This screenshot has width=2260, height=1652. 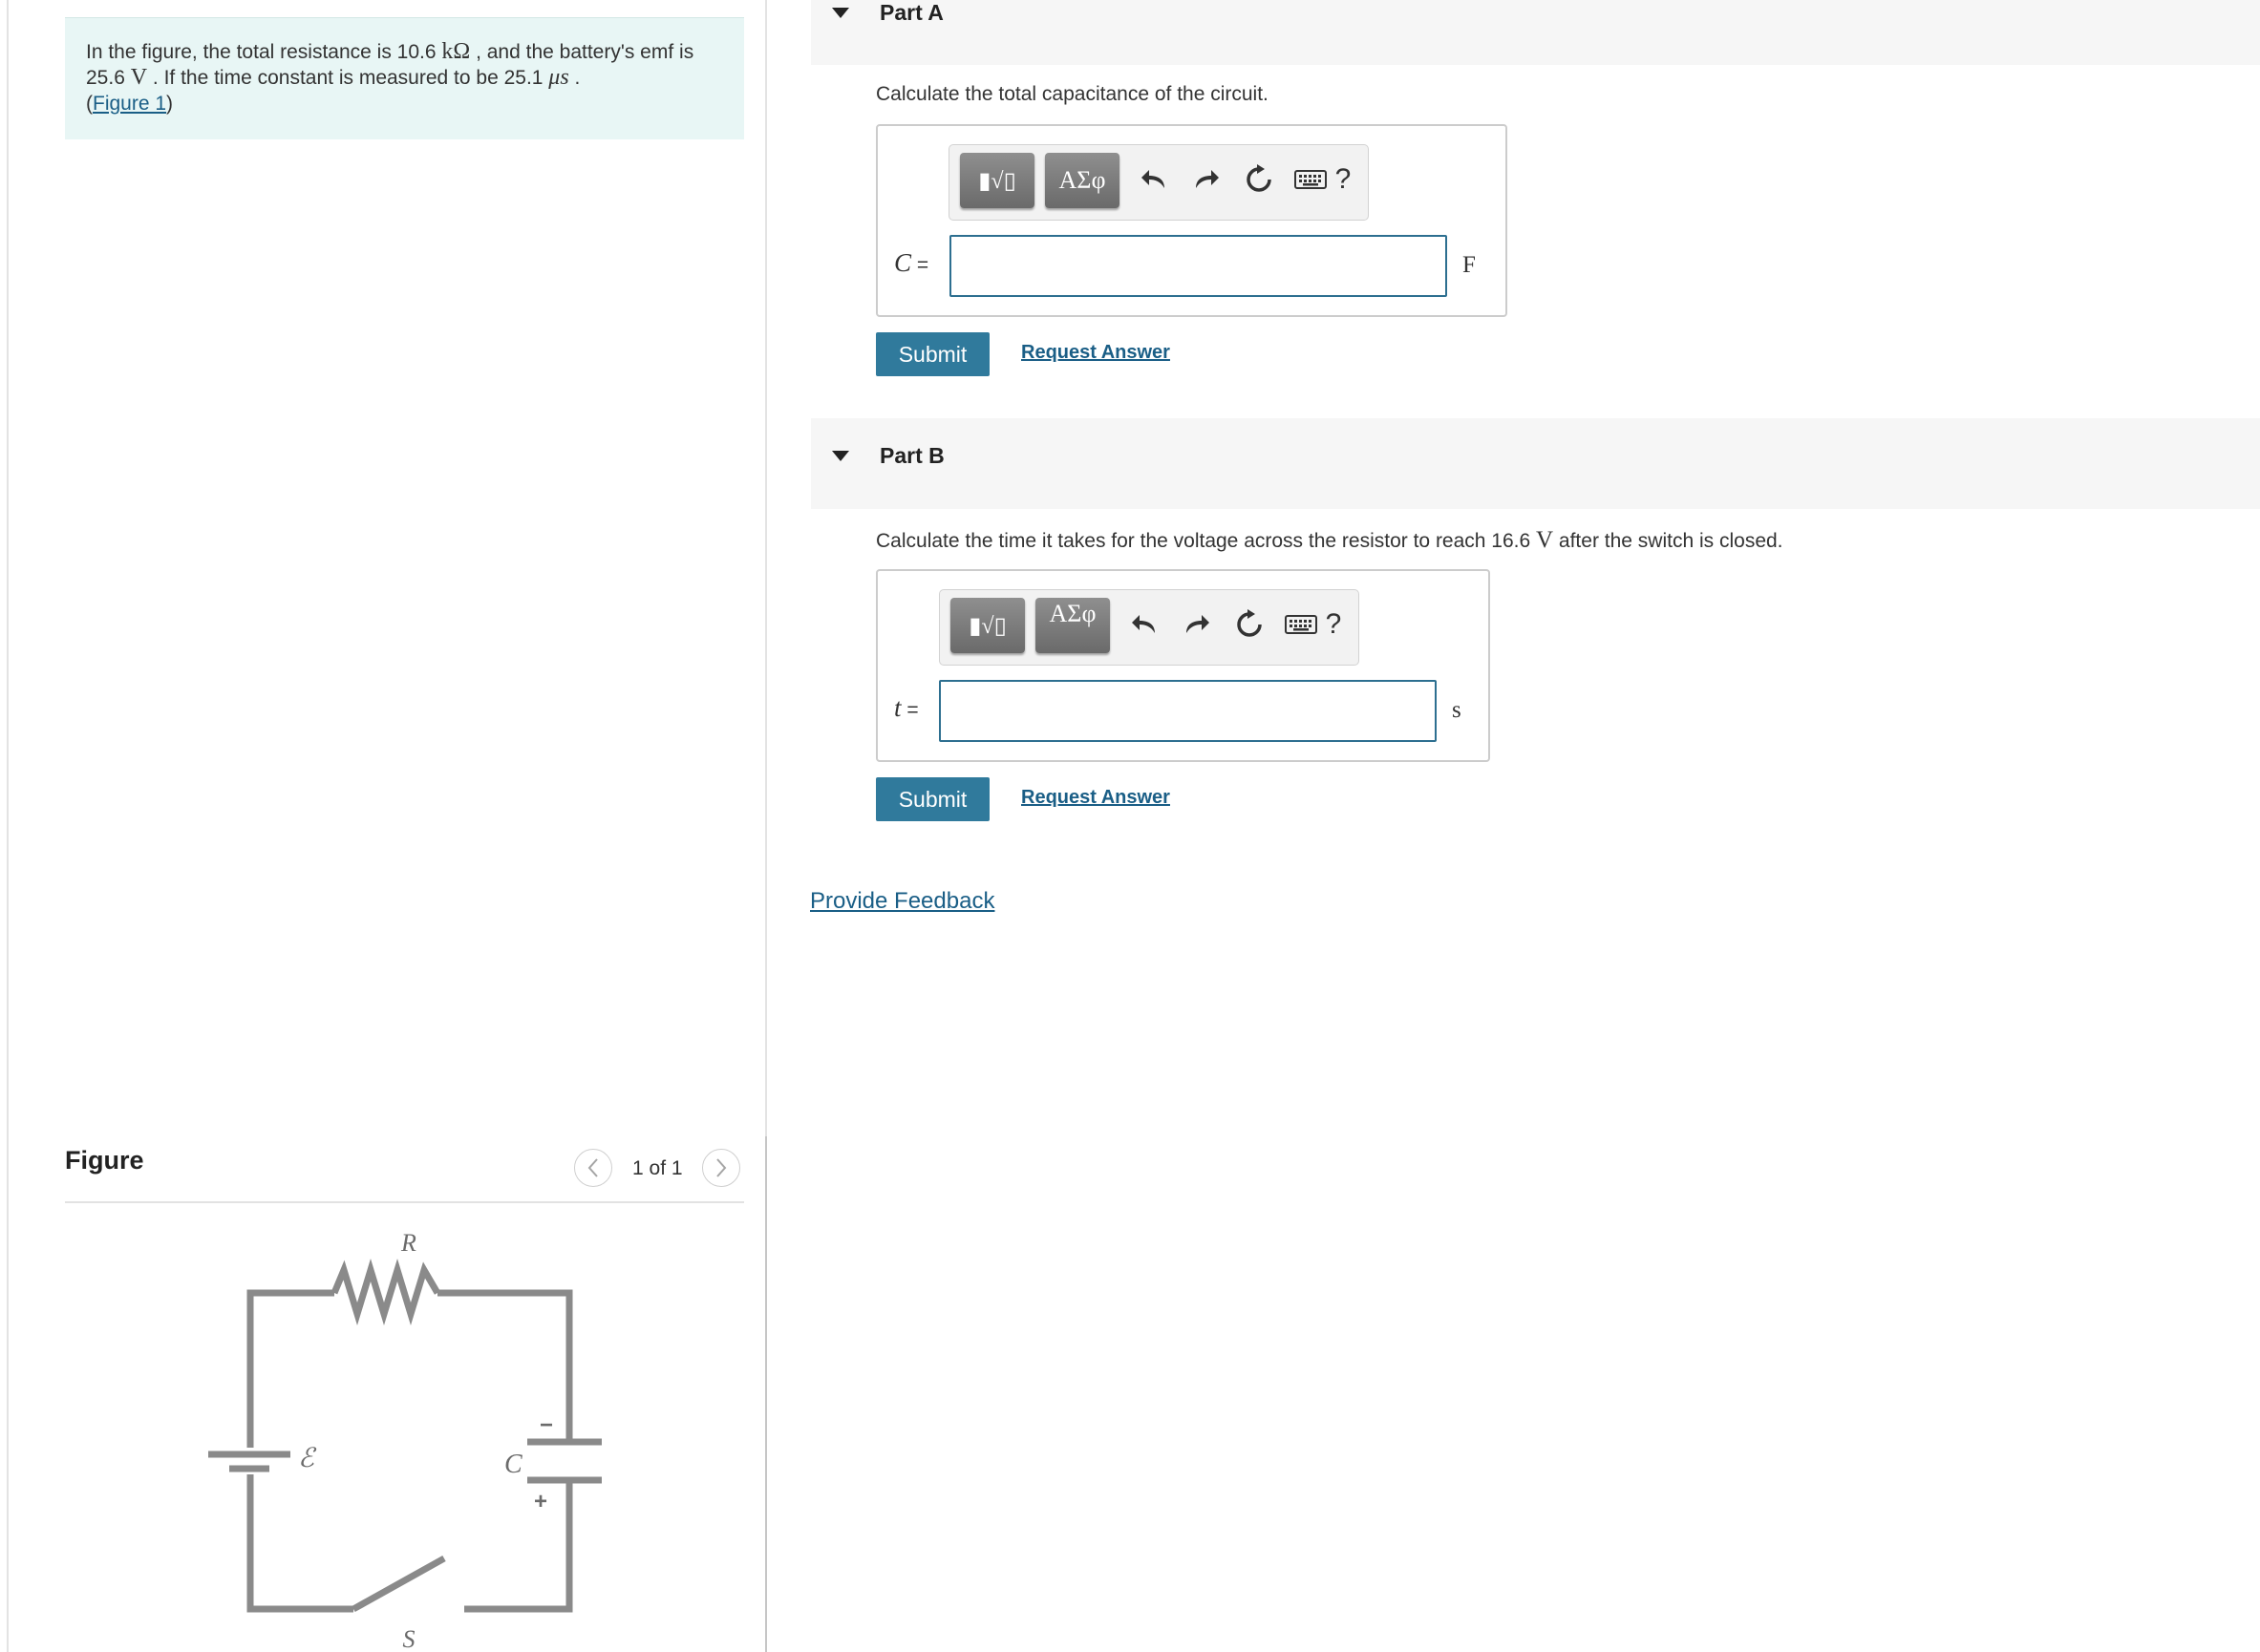 What do you see at coordinates (903, 262) in the screenshot?
I see `variable-c: C` at bounding box center [903, 262].